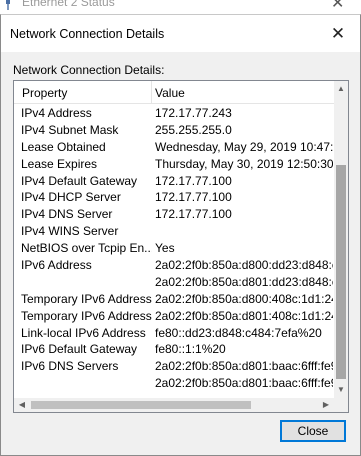 The image size is (361, 456). I want to click on value-cell: 2a02:2f0b:850a:d800:408c:1d1:24f1:6, so click(244, 298).